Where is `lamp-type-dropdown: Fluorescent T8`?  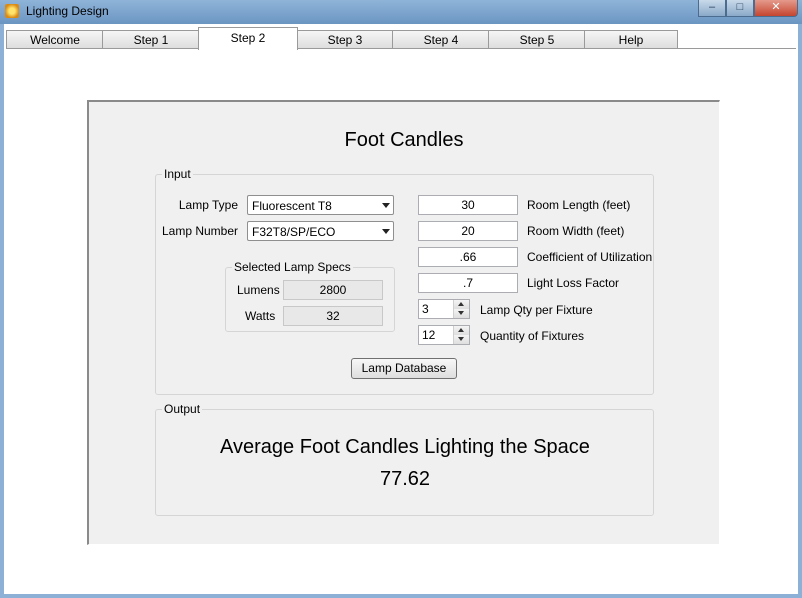 lamp-type-dropdown: Fluorescent T8 is located at coordinates (320, 205).